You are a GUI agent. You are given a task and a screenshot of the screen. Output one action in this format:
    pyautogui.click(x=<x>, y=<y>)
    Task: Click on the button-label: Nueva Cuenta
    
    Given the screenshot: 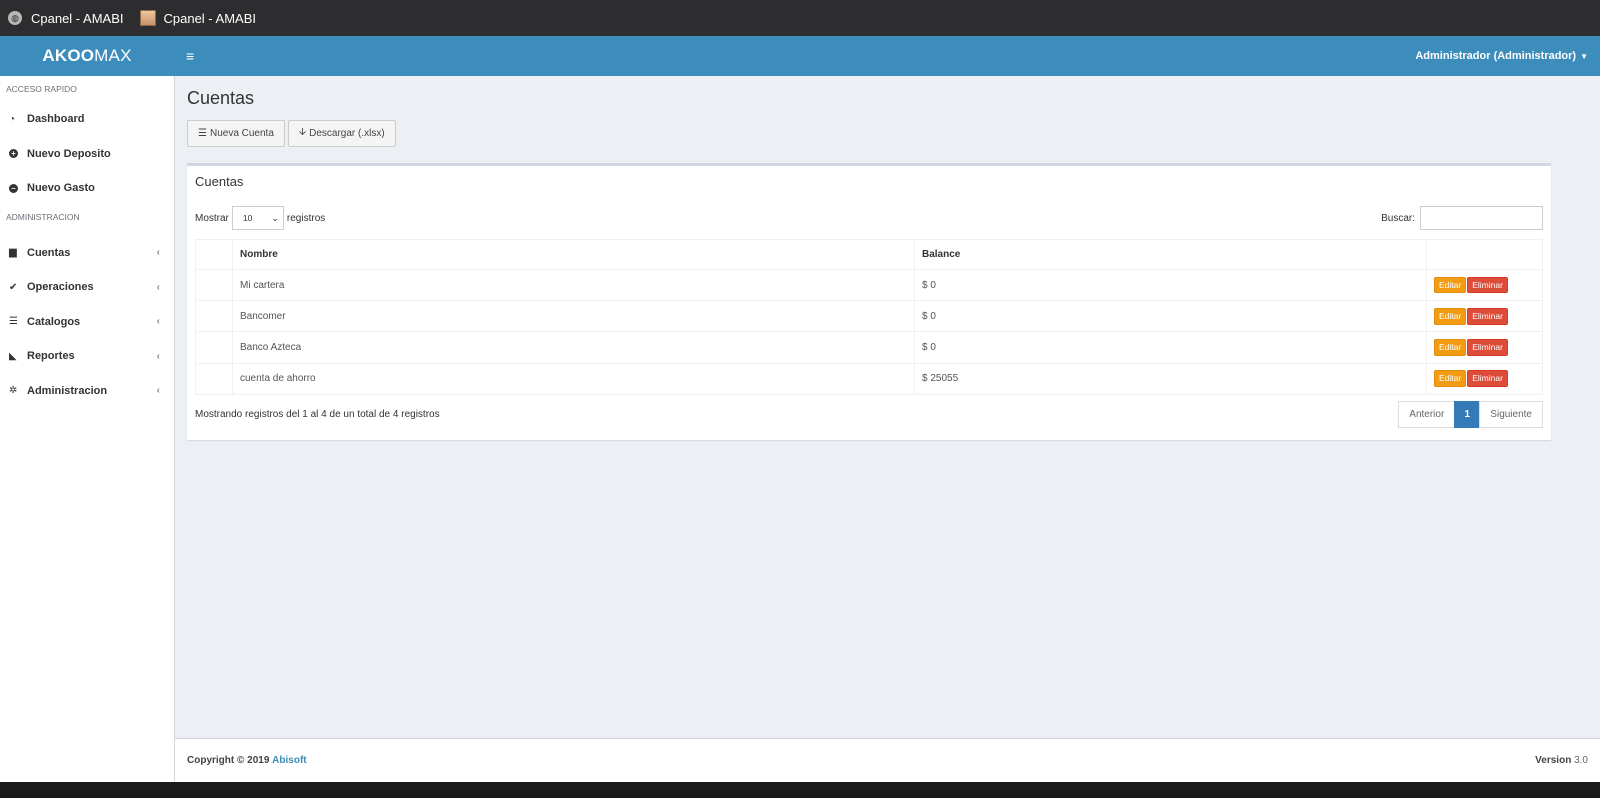 What is the action you would take?
    pyautogui.click(x=241, y=133)
    